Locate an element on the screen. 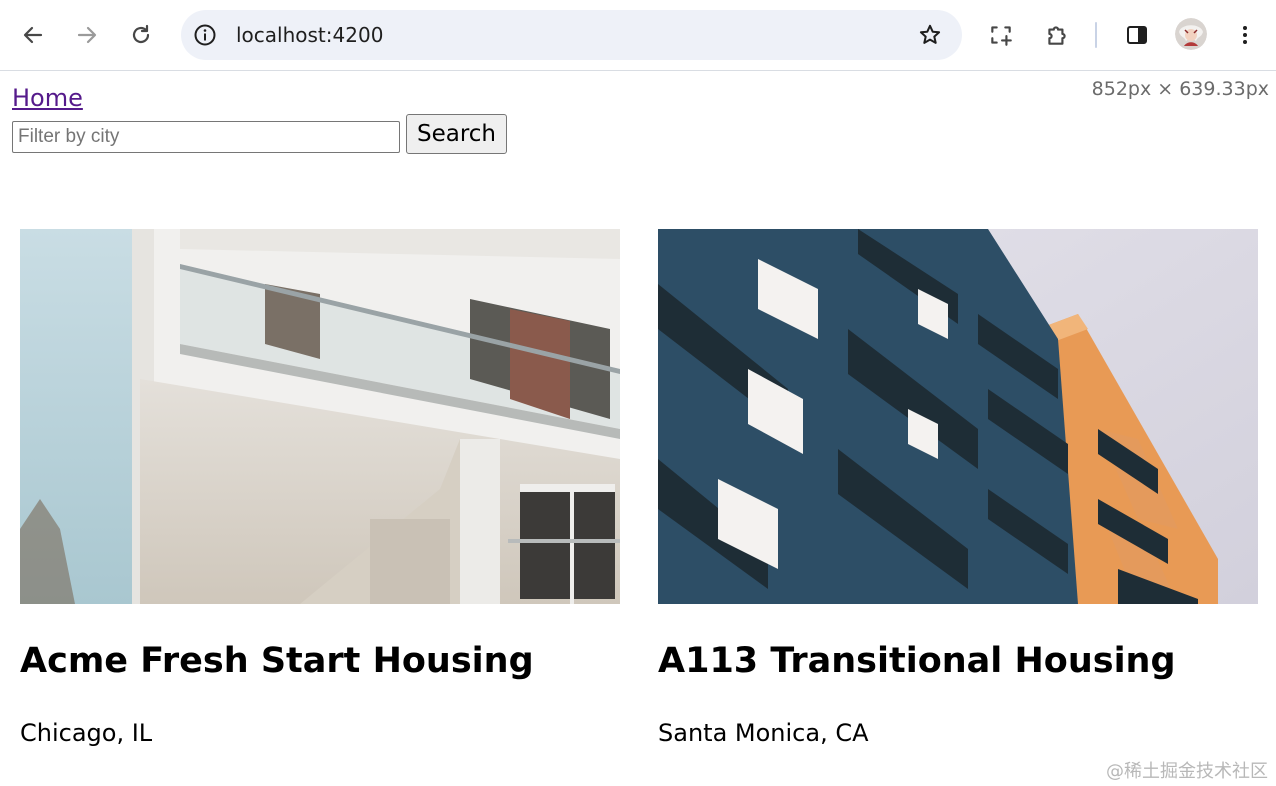 This screenshot has height=786, width=1276. listing-title: A113 Transitional Housing is located at coordinates (917, 661).